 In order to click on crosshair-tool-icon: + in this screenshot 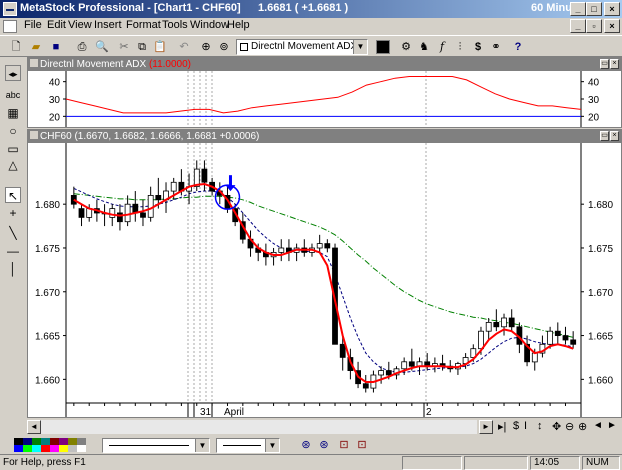, I will do `click(13, 213)`.